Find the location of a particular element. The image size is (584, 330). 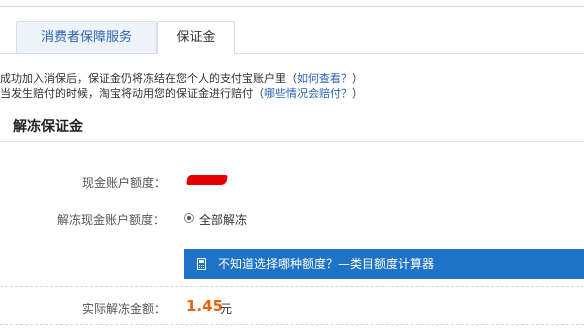

section-title: 解冻保证金 is located at coordinates (292, 127).